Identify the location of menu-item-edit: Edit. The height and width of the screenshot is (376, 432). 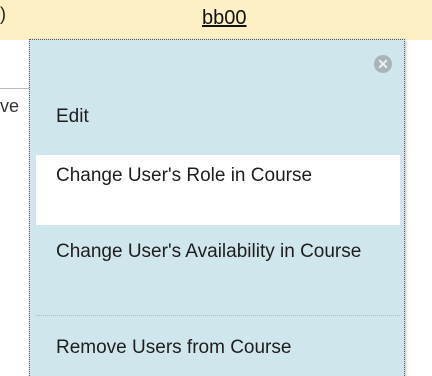
(218, 116).